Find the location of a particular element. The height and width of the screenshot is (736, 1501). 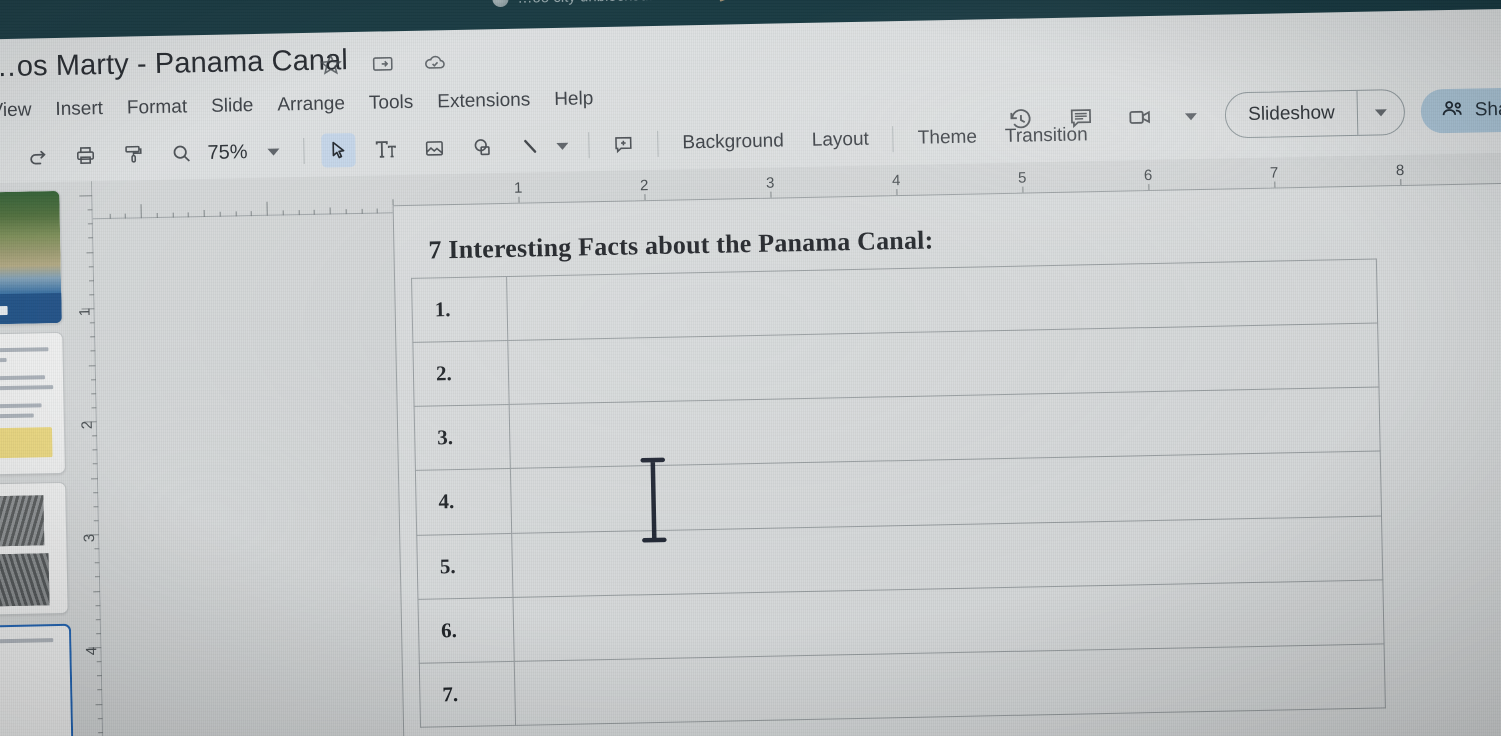

open-comments-icon is located at coordinates (1081, 118).